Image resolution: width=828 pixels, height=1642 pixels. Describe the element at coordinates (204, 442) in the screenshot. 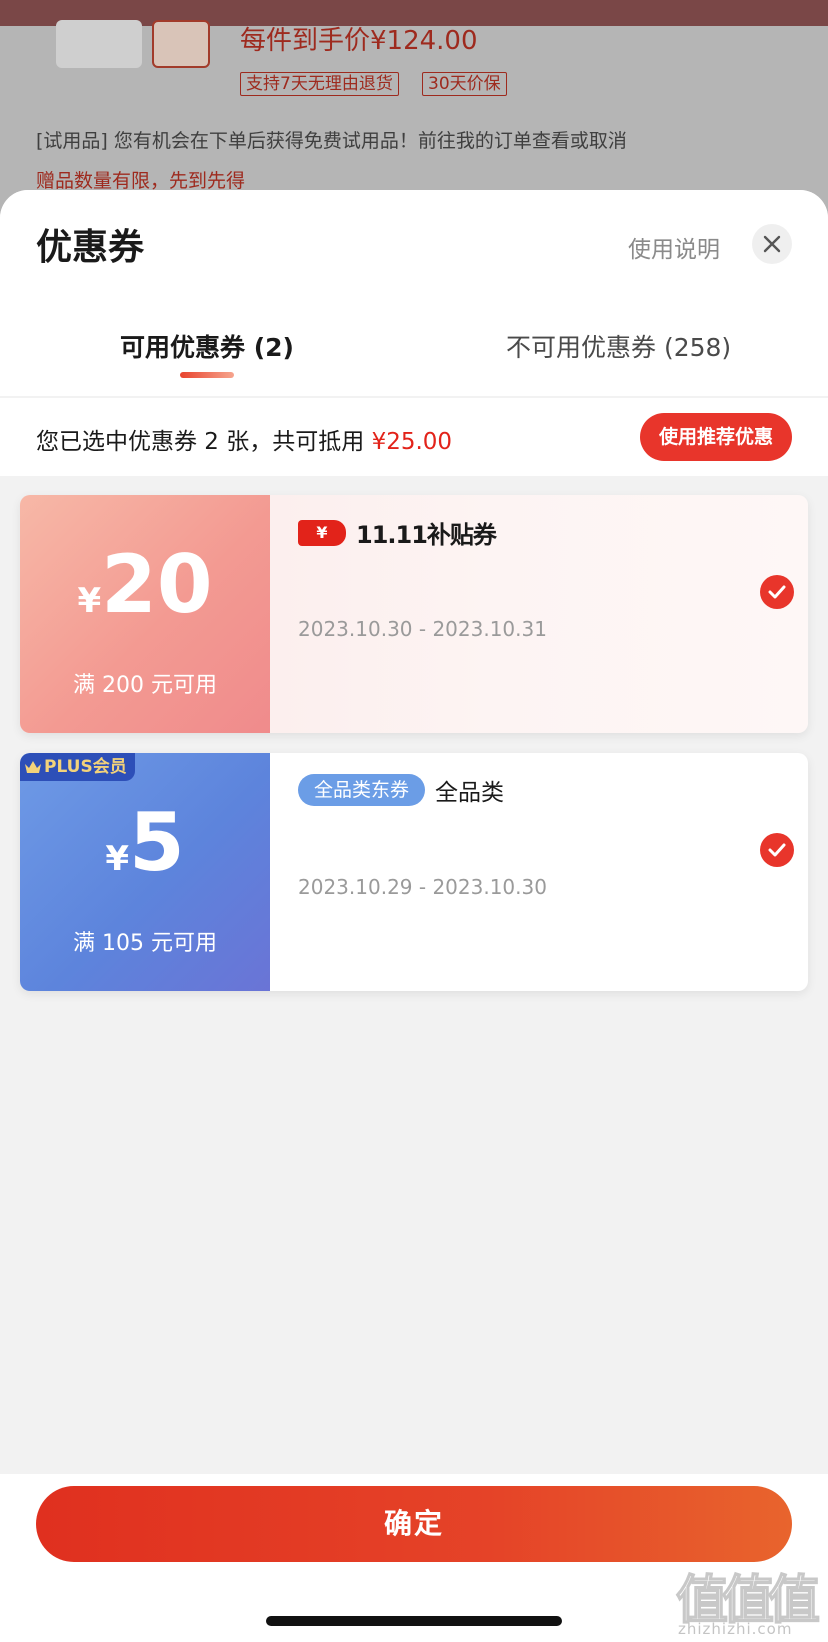

I see `summary-prefix: 您已选中优惠券 2 张，共可抵用` at that location.